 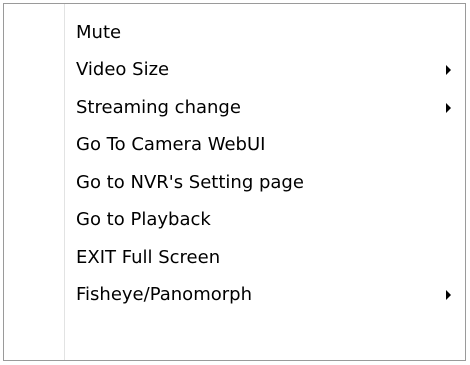 What do you see at coordinates (123, 70) in the screenshot?
I see `menu-item-label: Video Size` at bounding box center [123, 70].